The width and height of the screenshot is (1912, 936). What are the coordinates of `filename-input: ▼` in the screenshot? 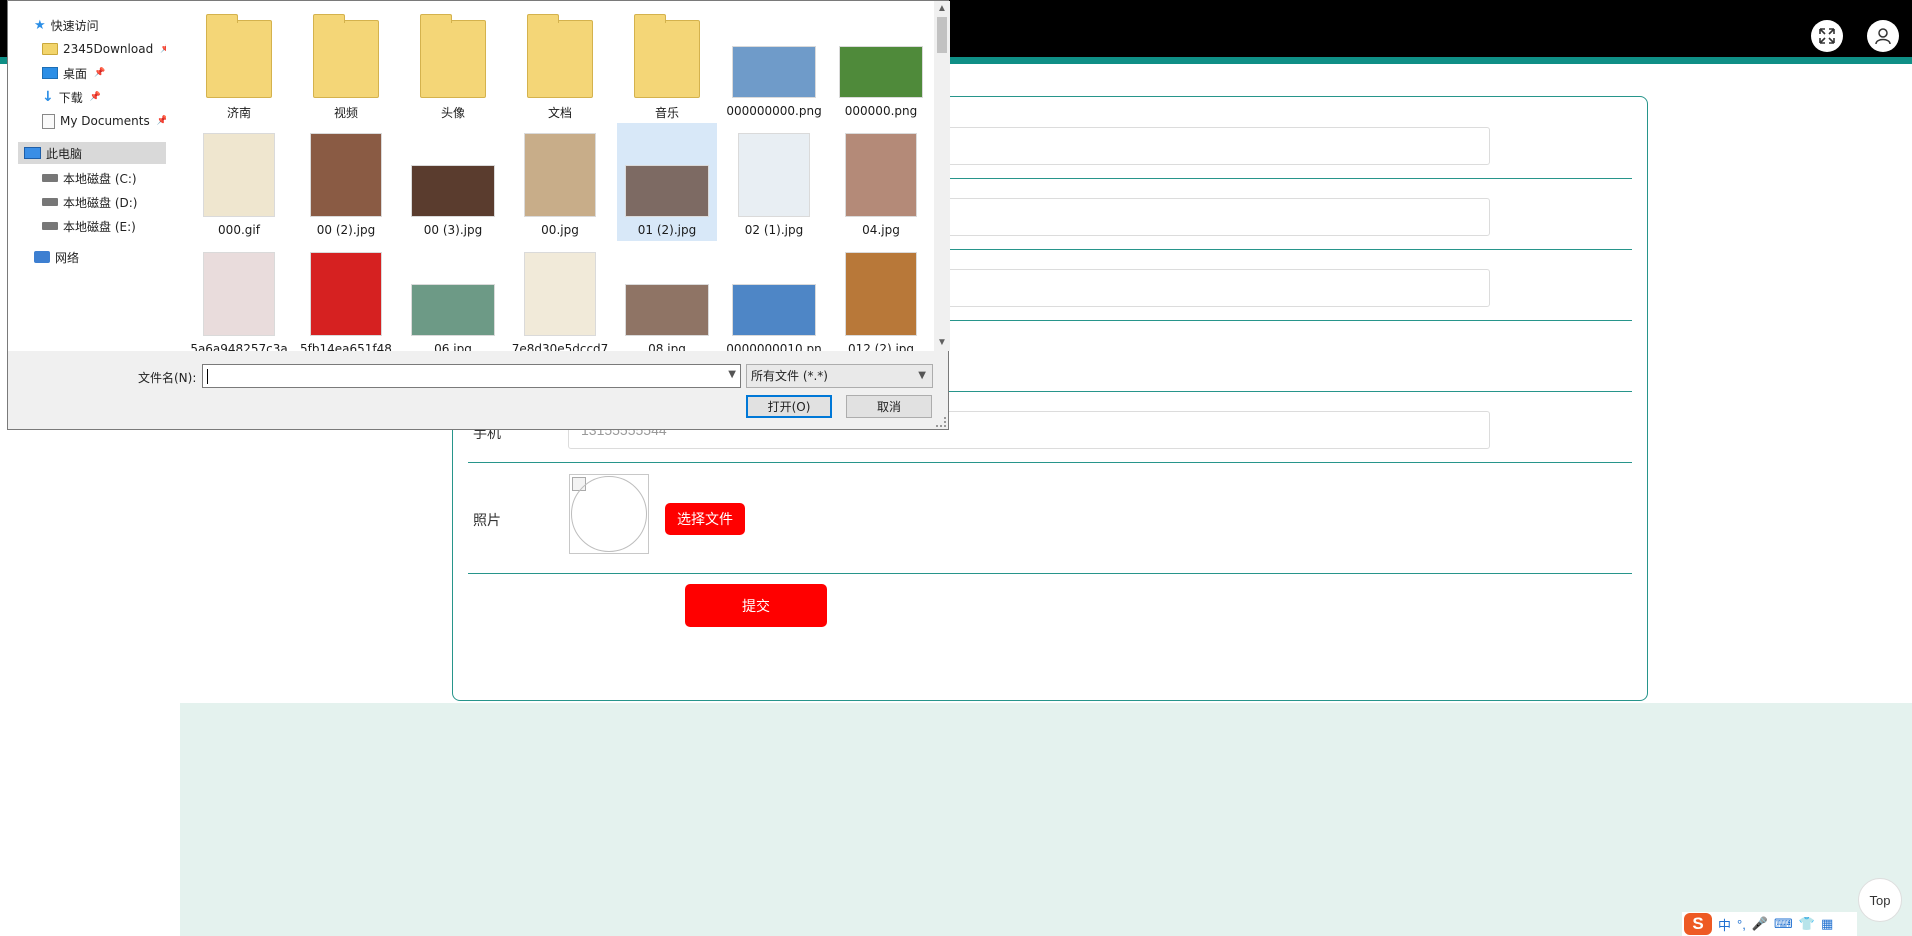 It's located at (471, 376).